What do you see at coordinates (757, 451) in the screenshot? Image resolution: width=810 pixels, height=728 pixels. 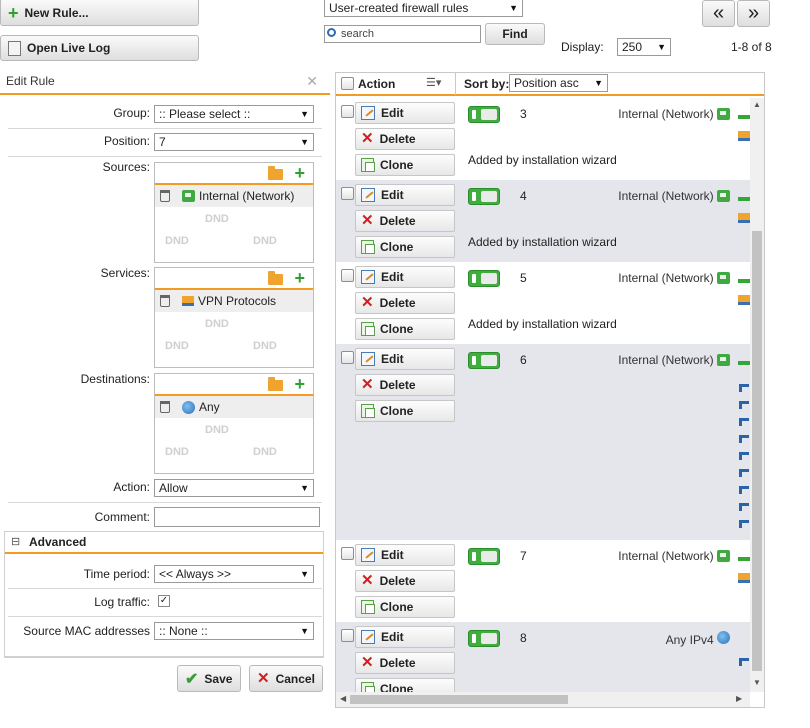 I see `vertical-scroll-thumb` at bounding box center [757, 451].